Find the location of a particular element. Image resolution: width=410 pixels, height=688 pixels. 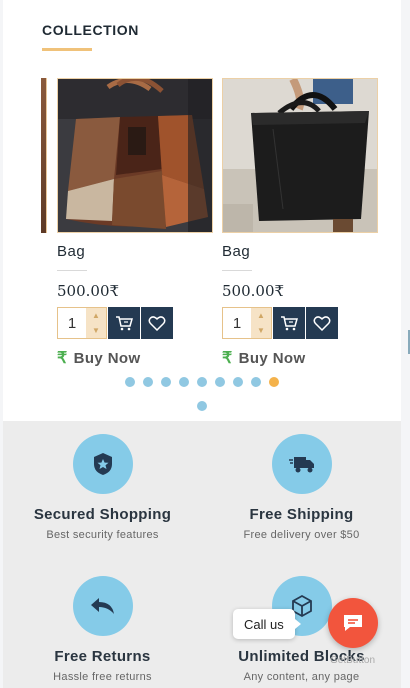

feature-free-shipping: Free Shipping Free delivery over $50 is located at coordinates (301, 487).